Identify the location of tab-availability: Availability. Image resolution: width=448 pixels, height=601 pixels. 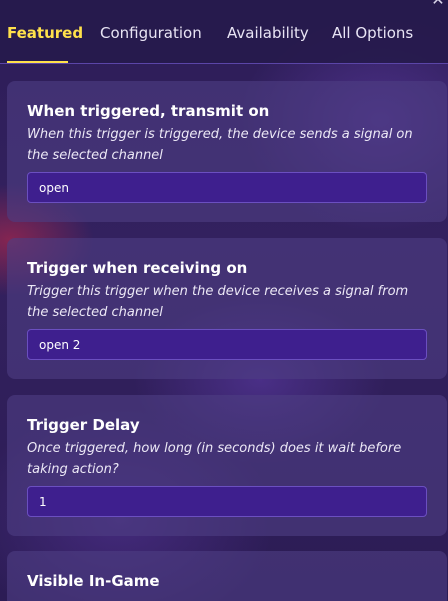
(268, 44).